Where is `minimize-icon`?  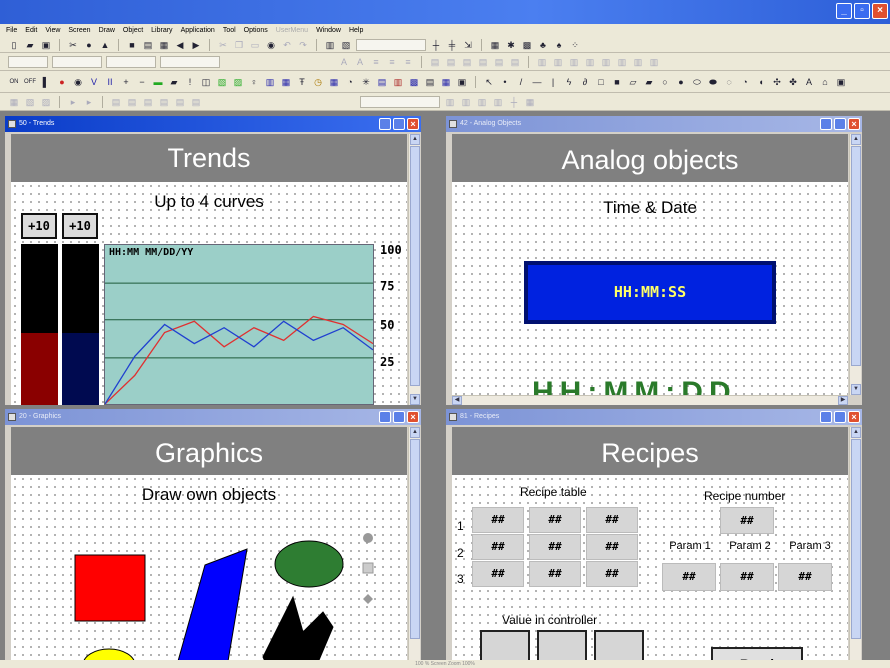
minimize-icon is located at coordinates (385, 417).